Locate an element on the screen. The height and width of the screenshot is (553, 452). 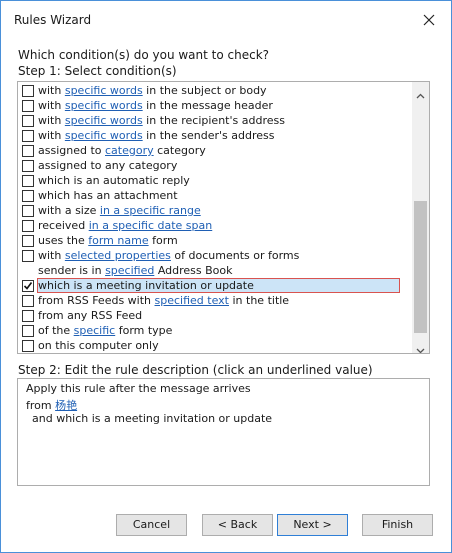
close-icon is located at coordinates (429, 20).